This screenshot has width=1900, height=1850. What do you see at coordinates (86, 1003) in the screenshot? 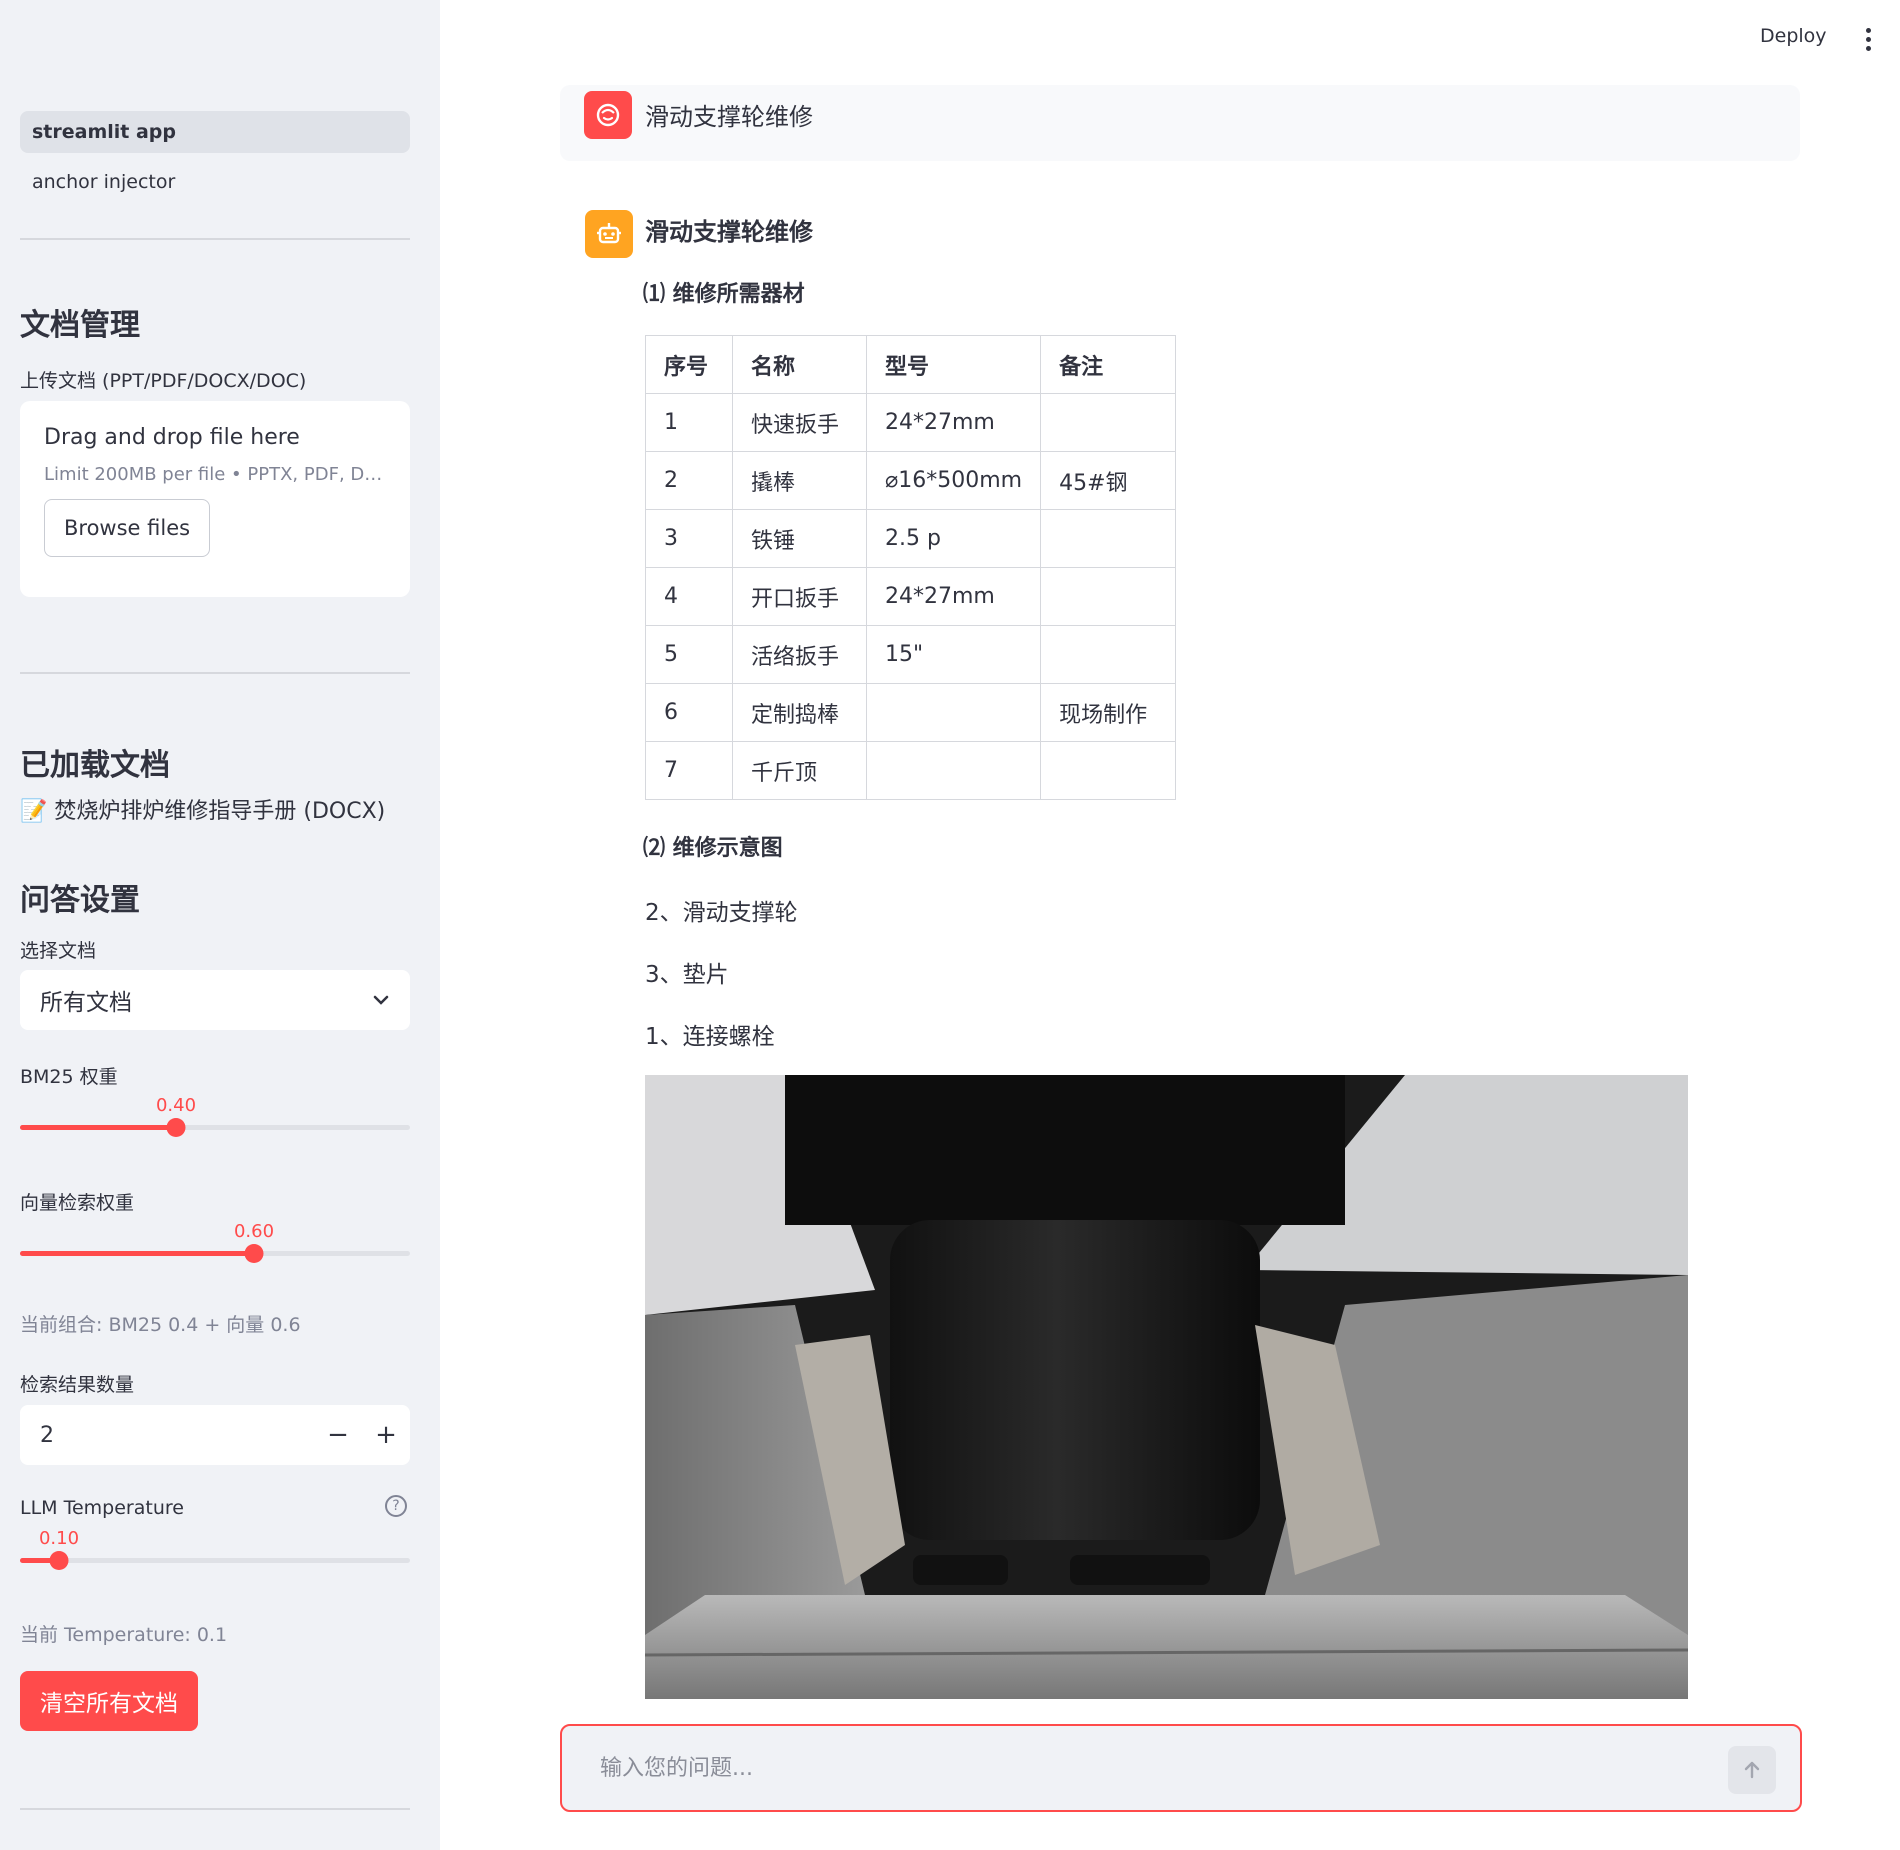
I see `doc-select-value: 所有文档` at bounding box center [86, 1003].